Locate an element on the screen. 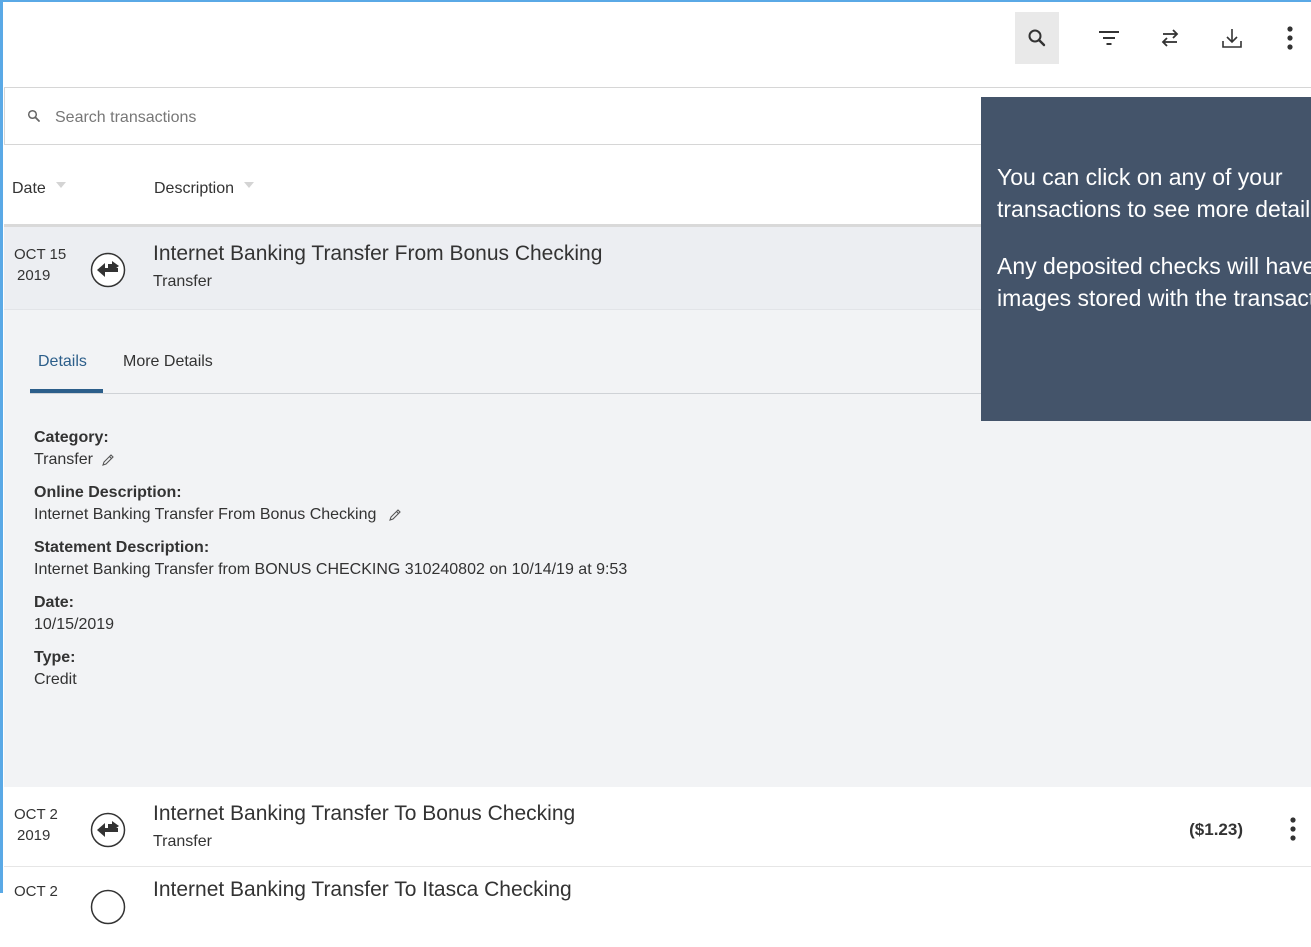 This screenshot has height=947, width=1311. search-input is located at coordinates (505, 118).